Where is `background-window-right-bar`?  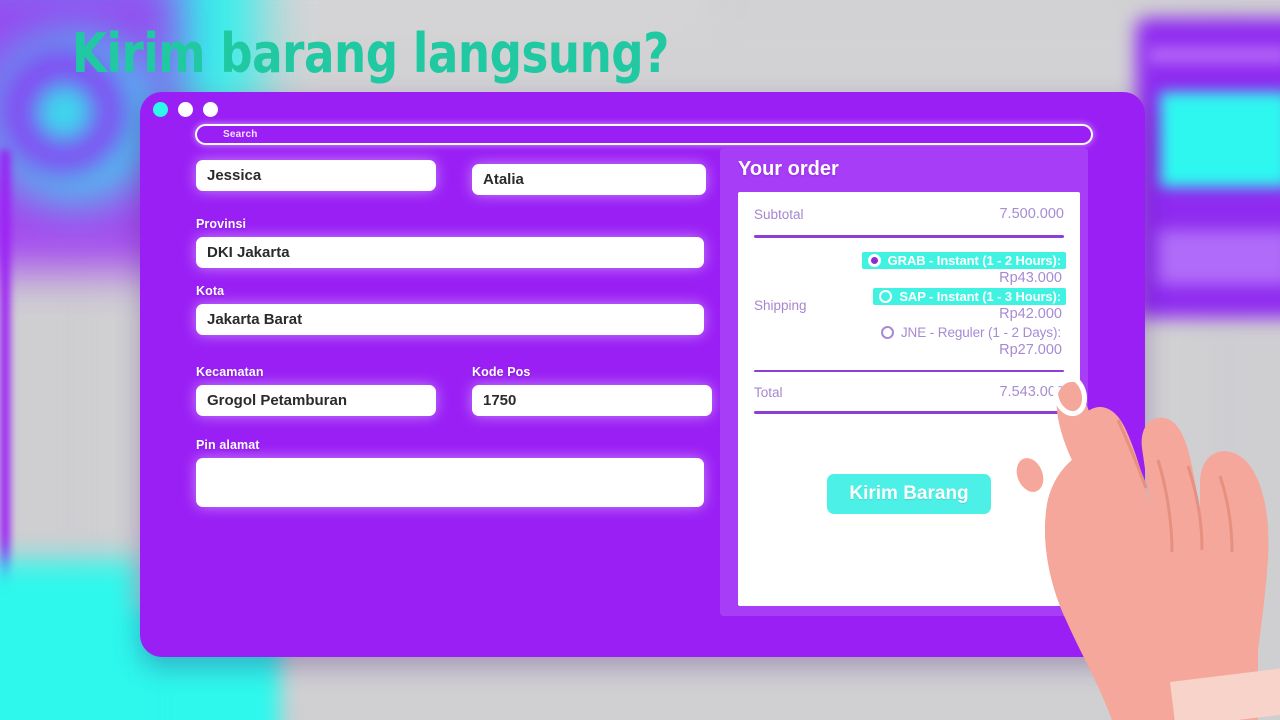
background-window-right-bar is located at coordinates (1214, 55).